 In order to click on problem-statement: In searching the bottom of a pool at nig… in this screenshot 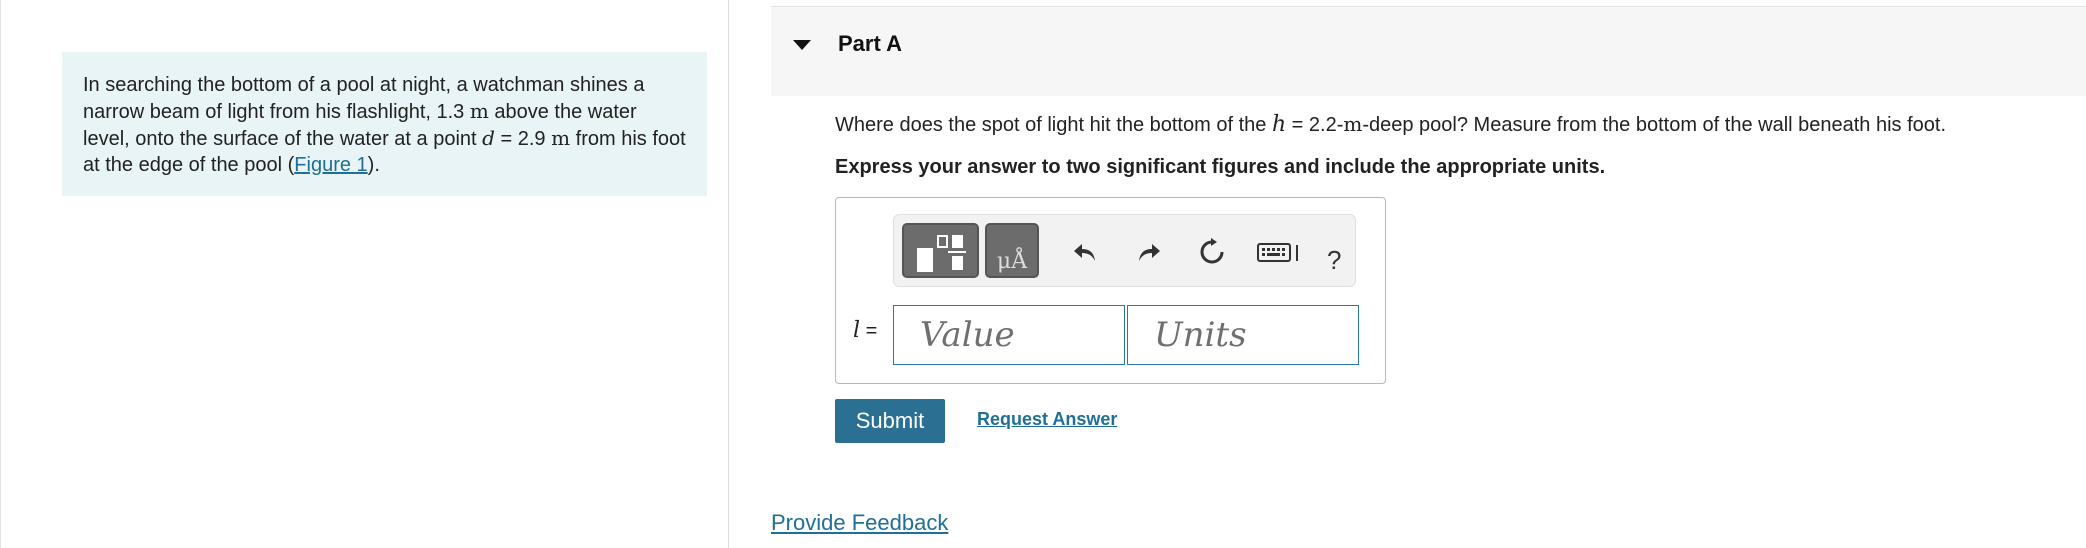, I will do `click(384, 124)`.